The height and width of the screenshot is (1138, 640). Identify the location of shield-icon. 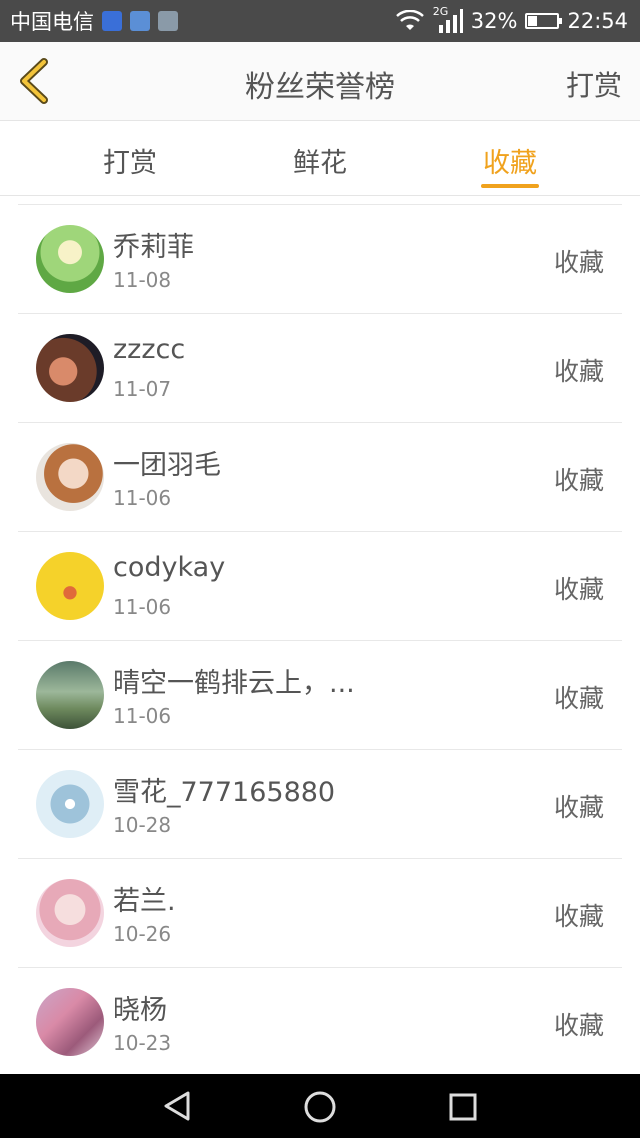
(112, 21).